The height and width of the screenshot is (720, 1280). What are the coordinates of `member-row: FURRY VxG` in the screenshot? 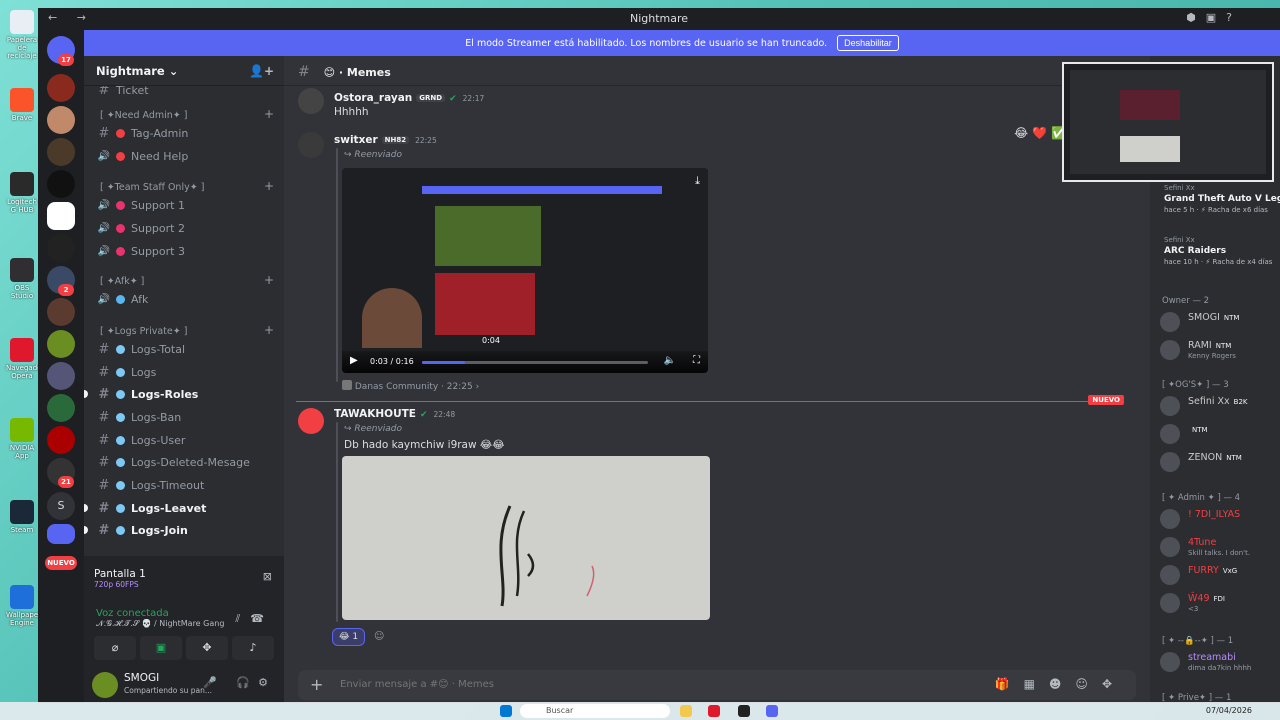 It's located at (1219, 576).